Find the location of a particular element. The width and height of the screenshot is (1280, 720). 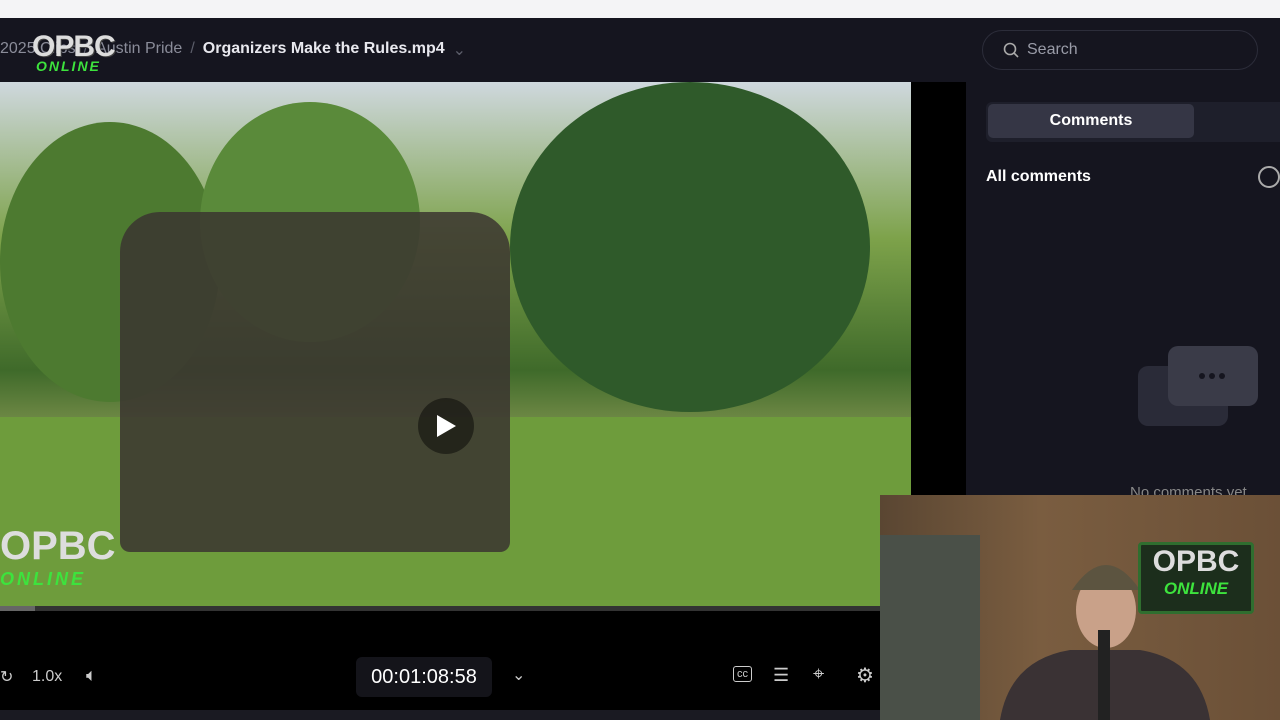

sign-subtext: ONLINE is located at coordinates (1196, 588).